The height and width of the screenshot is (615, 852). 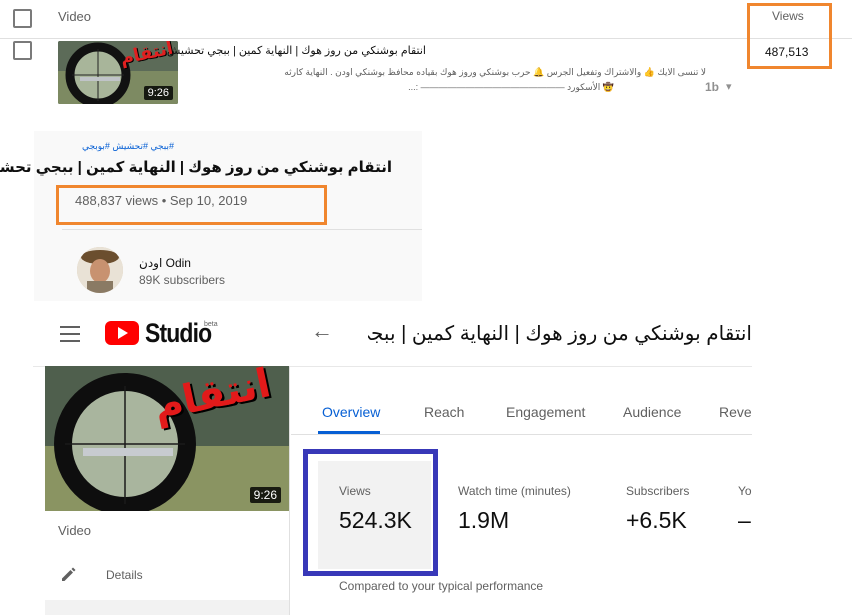 What do you see at coordinates (658, 491) in the screenshot?
I see `metric-subscribers-label: Subscribers` at bounding box center [658, 491].